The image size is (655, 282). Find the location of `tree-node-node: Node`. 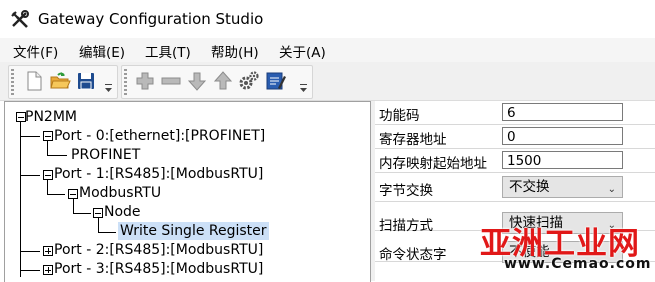

tree-node-node: Node is located at coordinates (122, 212).